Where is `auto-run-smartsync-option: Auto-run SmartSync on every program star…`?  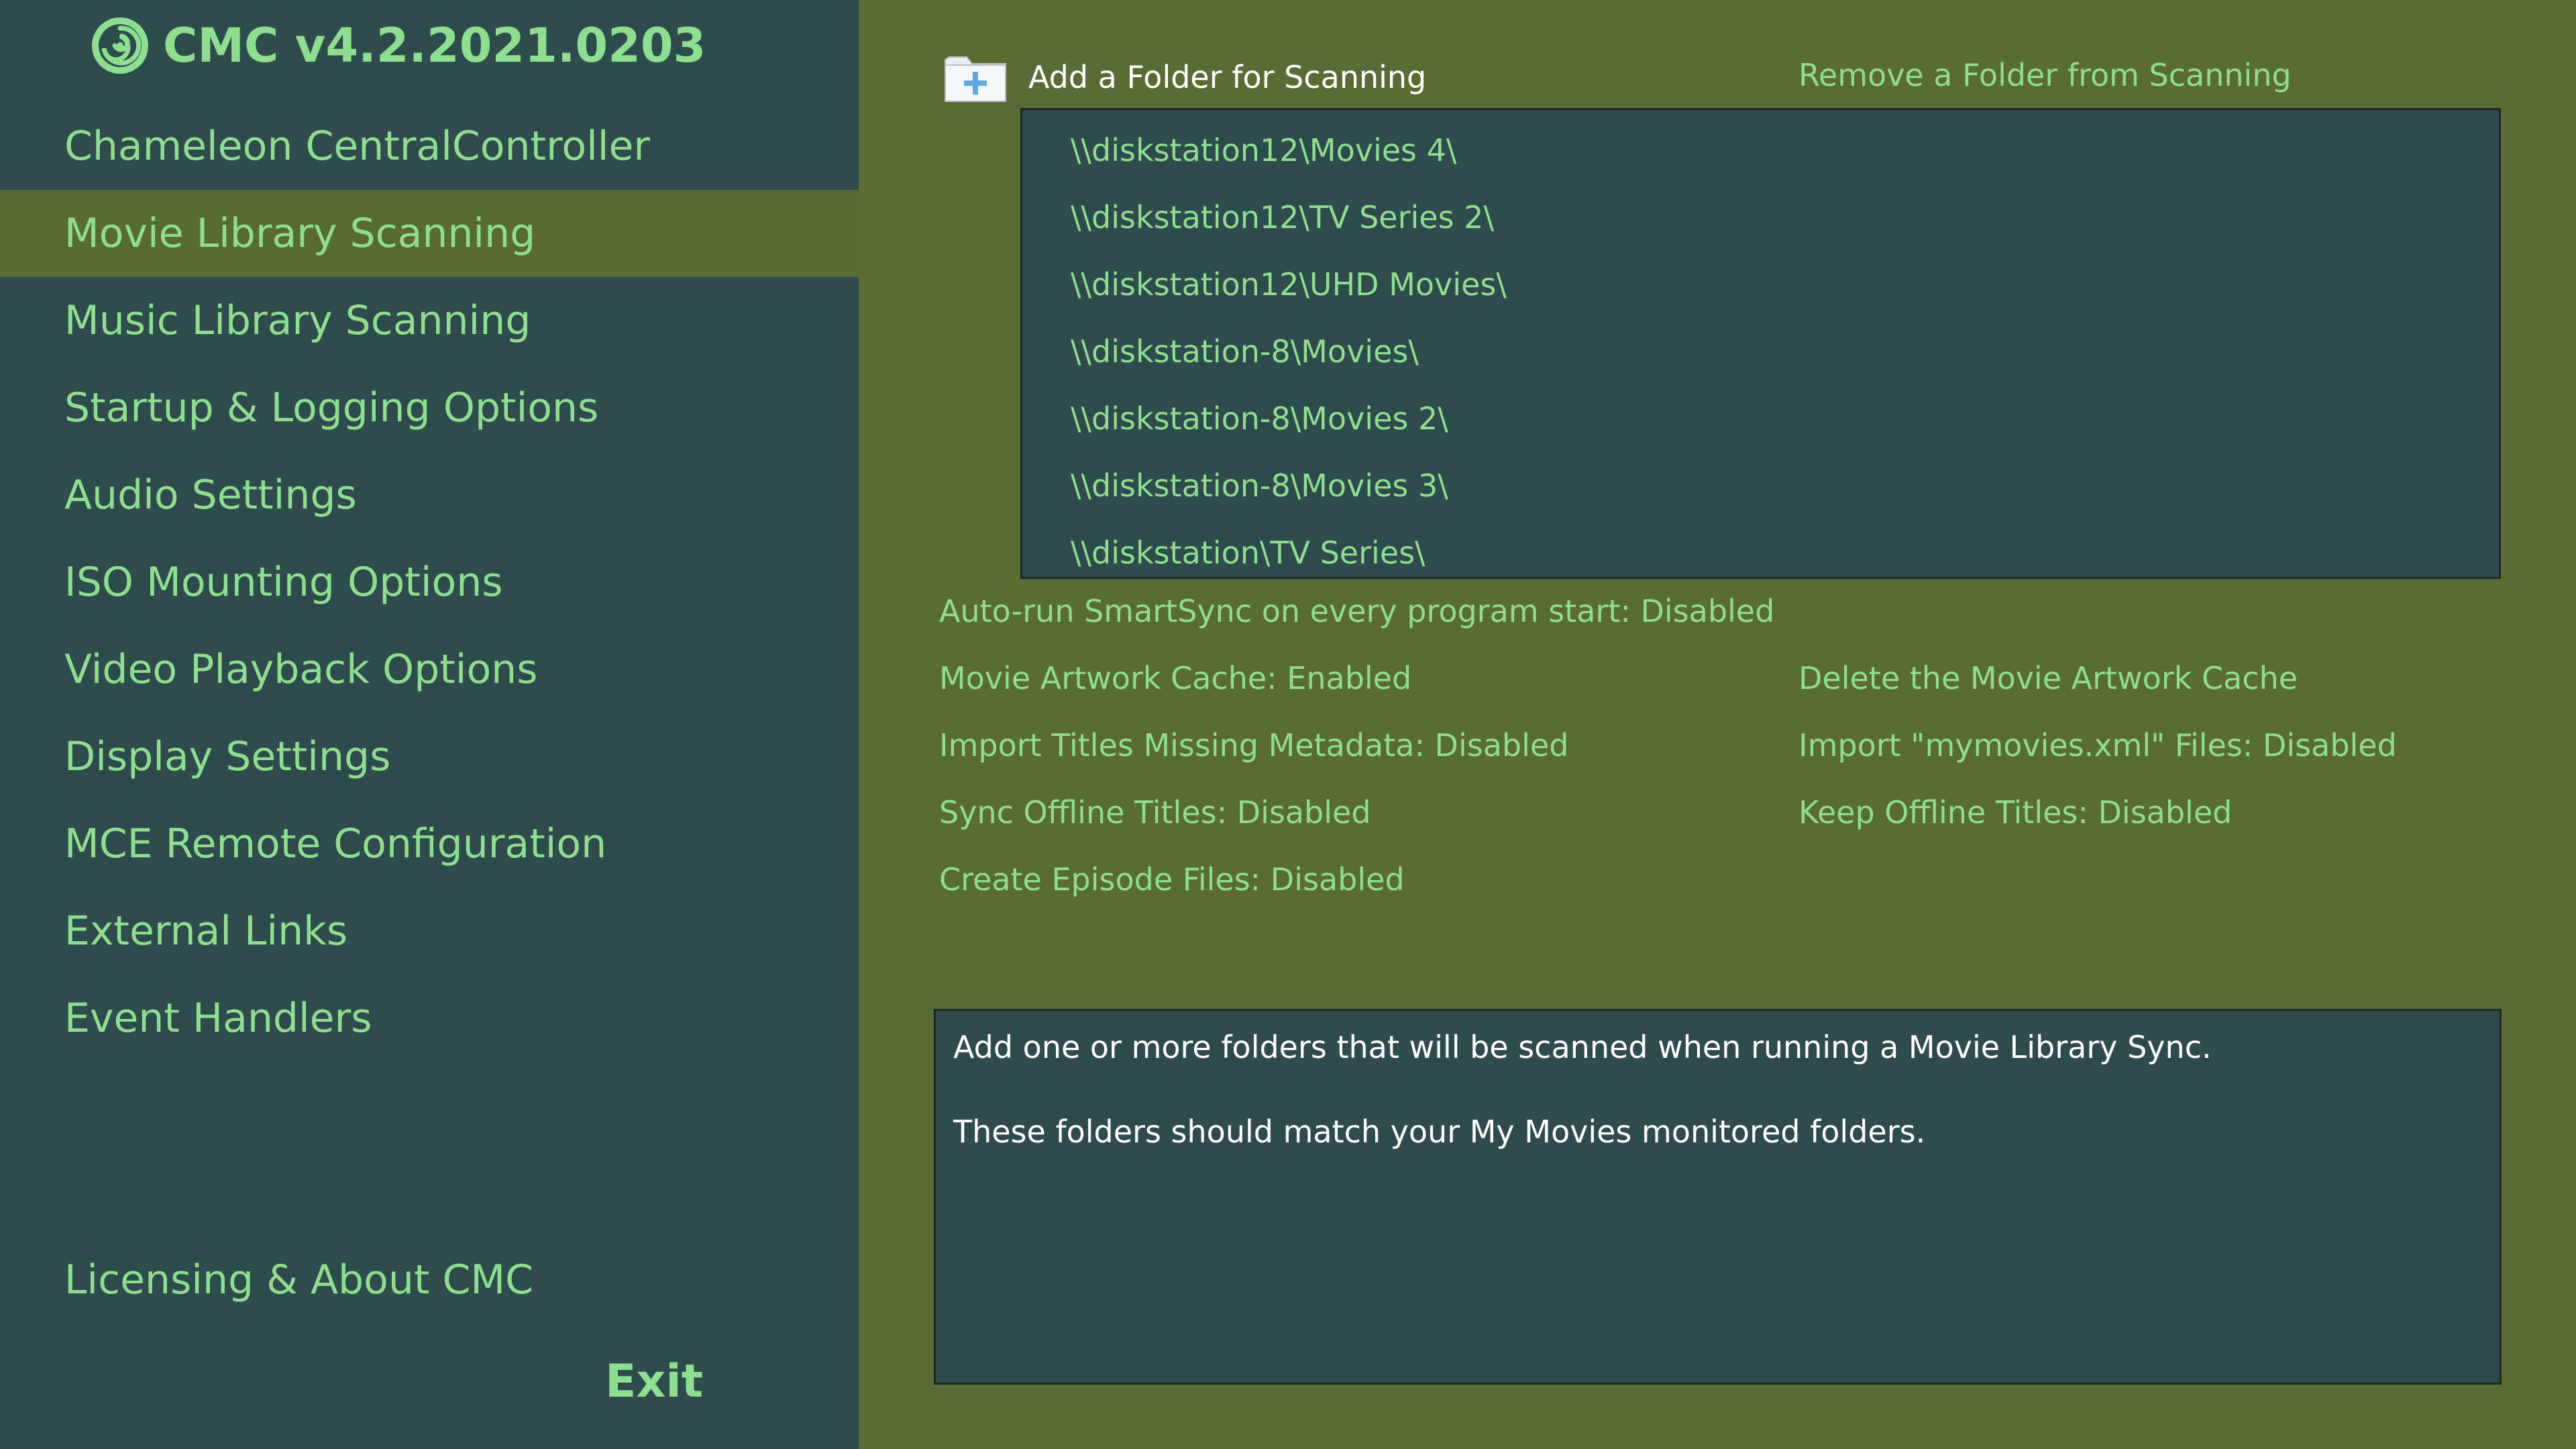
auto-run-smartsync-option: Auto-run SmartSync on every program star… is located at coordinates (1356, 611).